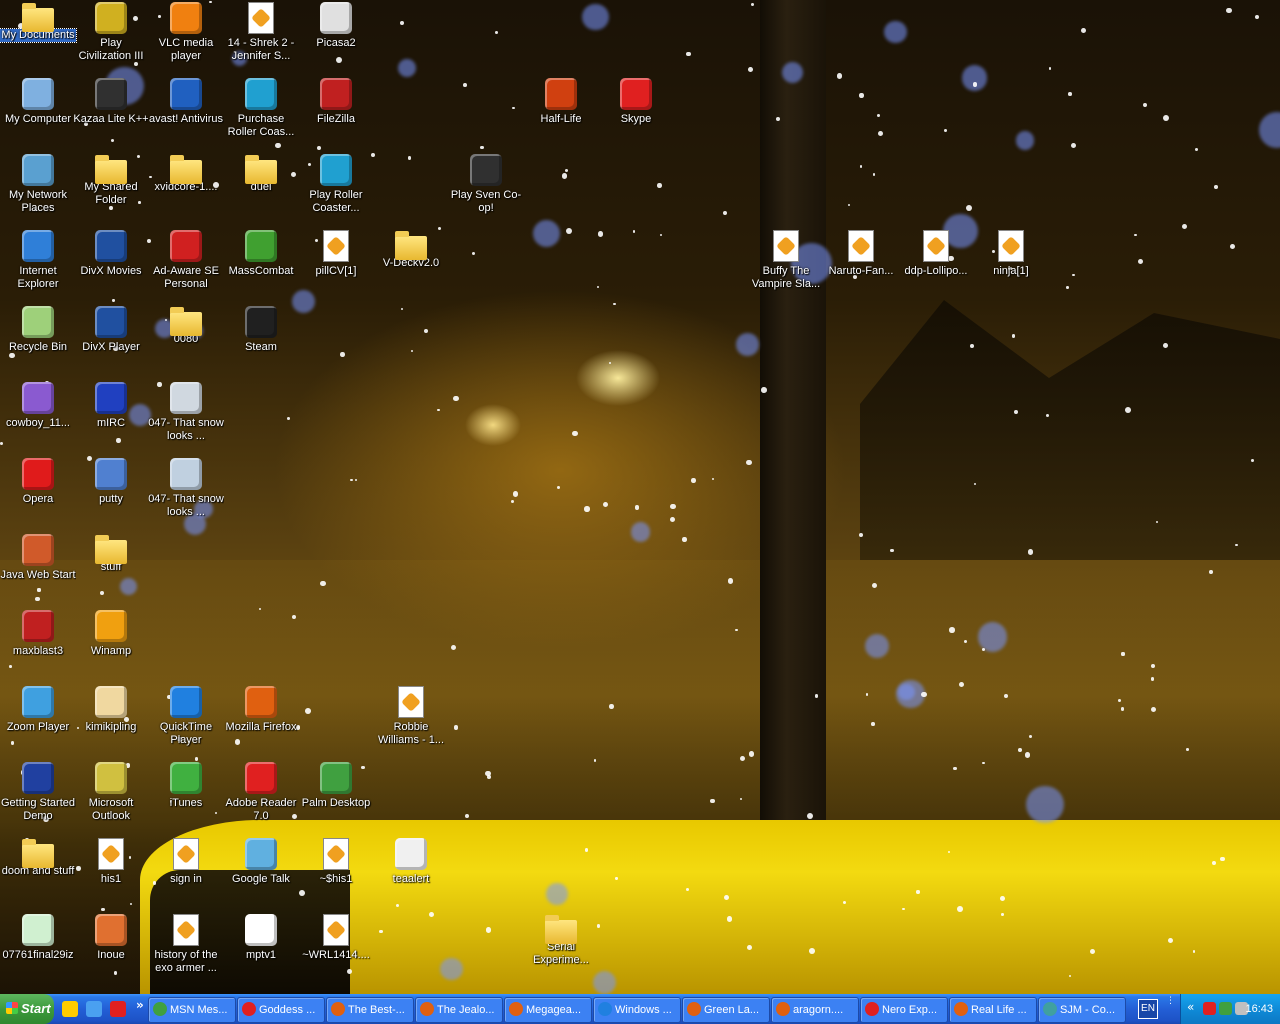  I want to click on taskbar-app-icon, so click(783, 1009).